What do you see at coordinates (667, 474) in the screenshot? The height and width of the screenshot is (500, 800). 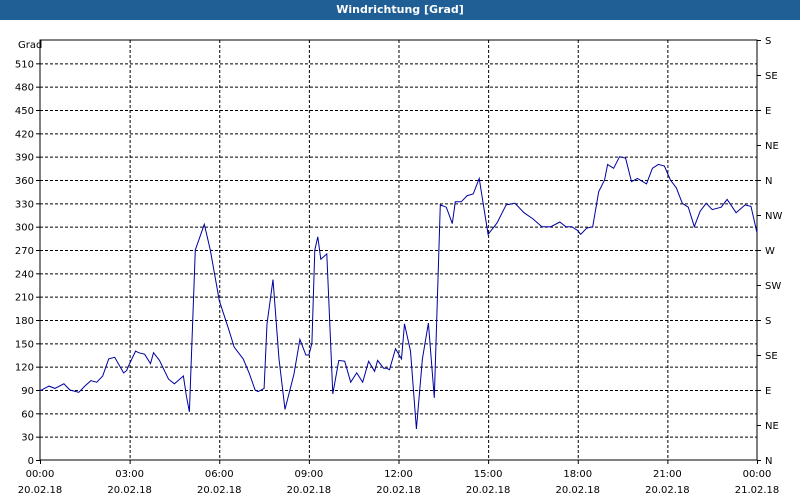 I see `x-tick-time: 21:00` at bounding box center [667, 474].